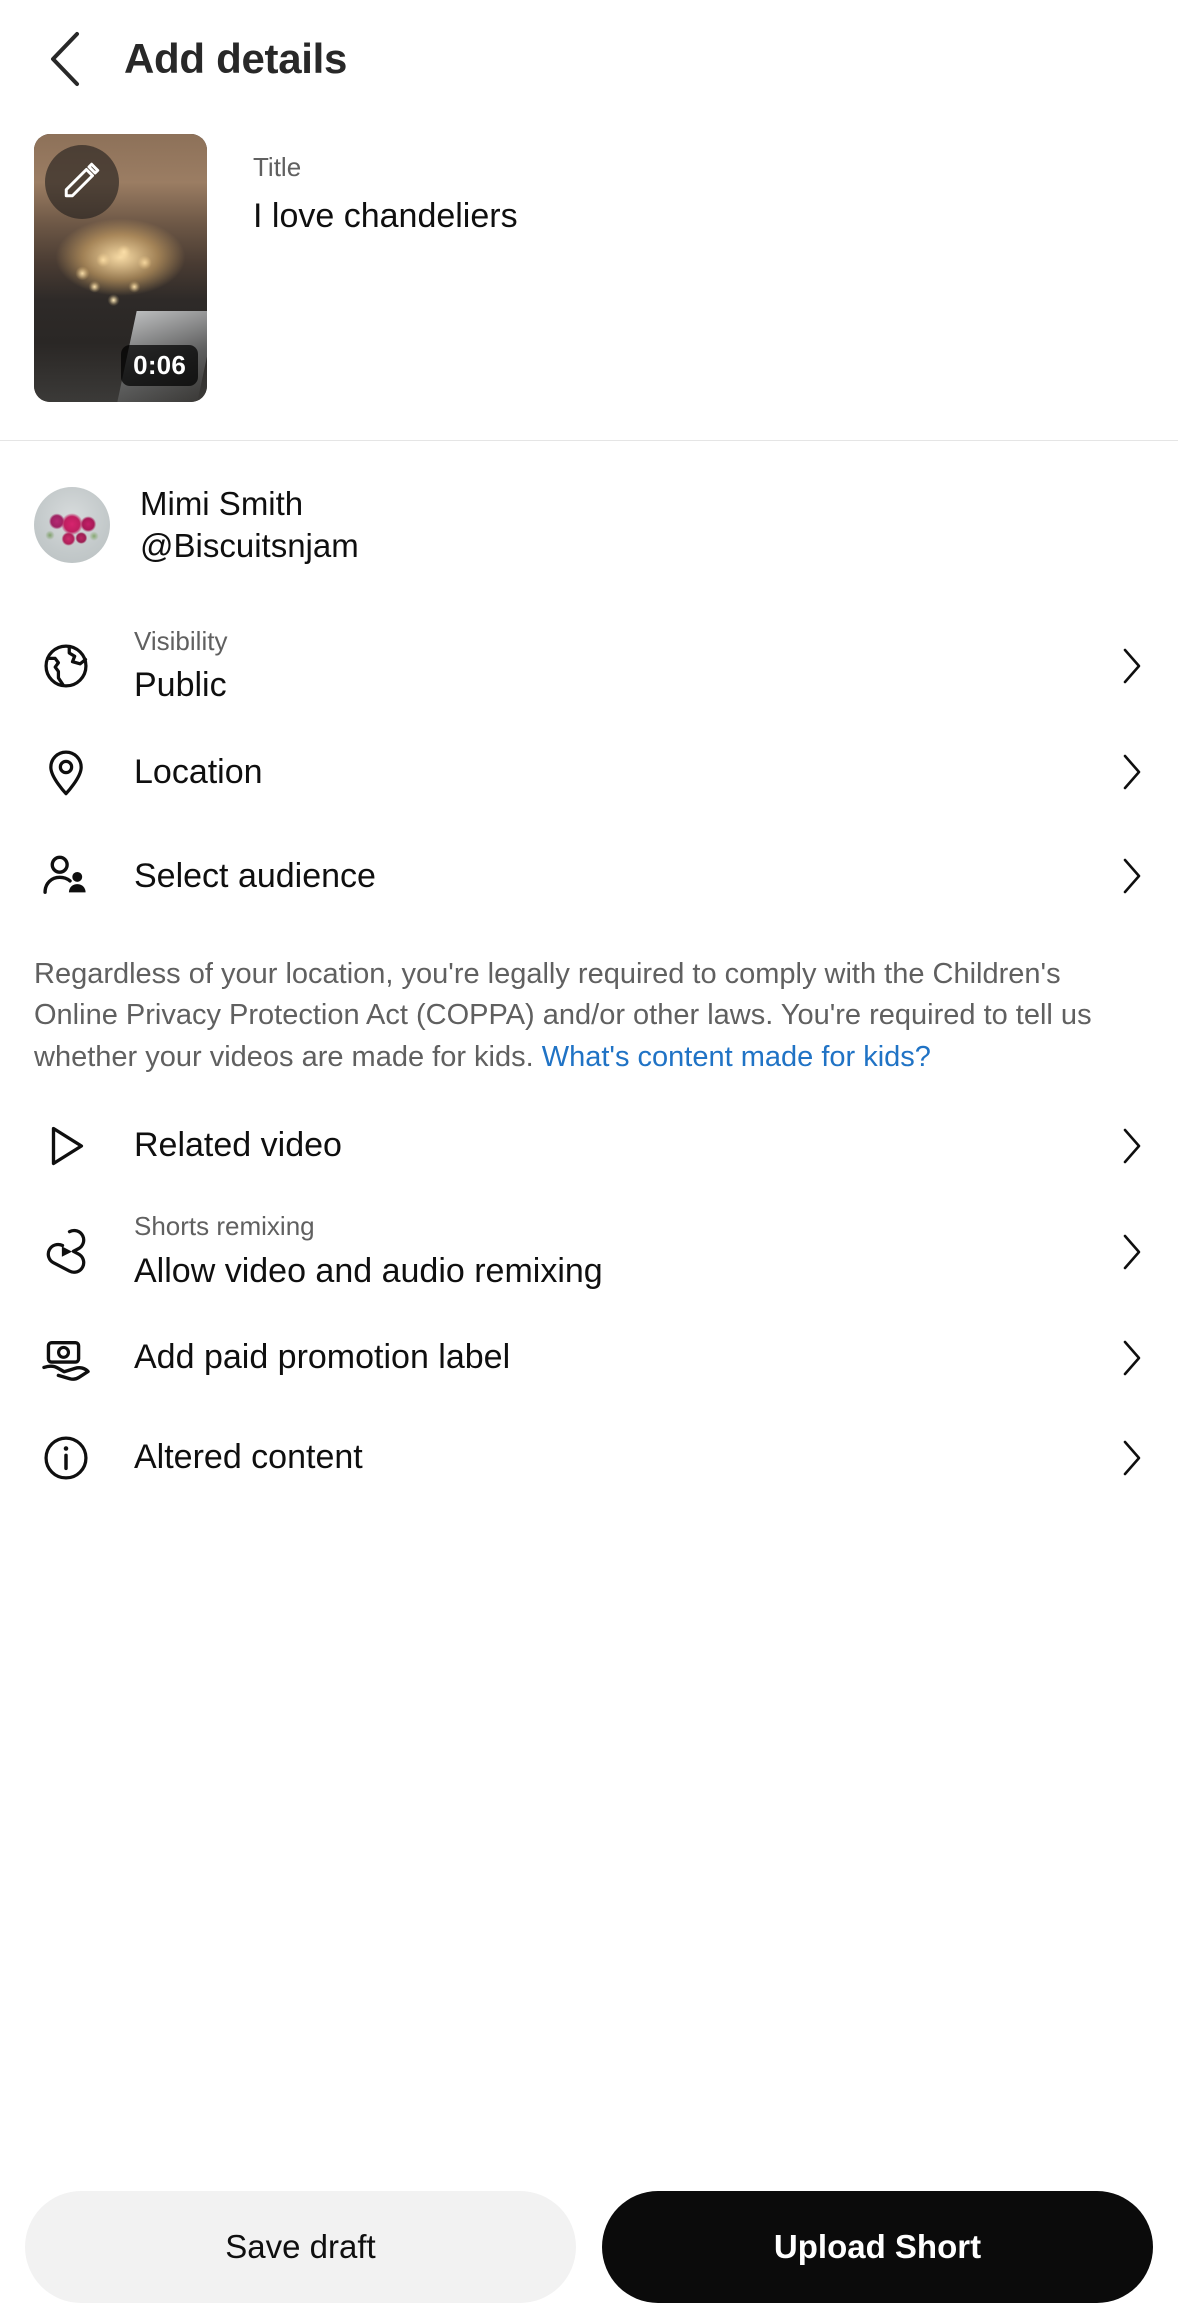 The height and width of the screenshot is (2321, 1178). I want to click on option-row-location: Location, so click(589, 772).